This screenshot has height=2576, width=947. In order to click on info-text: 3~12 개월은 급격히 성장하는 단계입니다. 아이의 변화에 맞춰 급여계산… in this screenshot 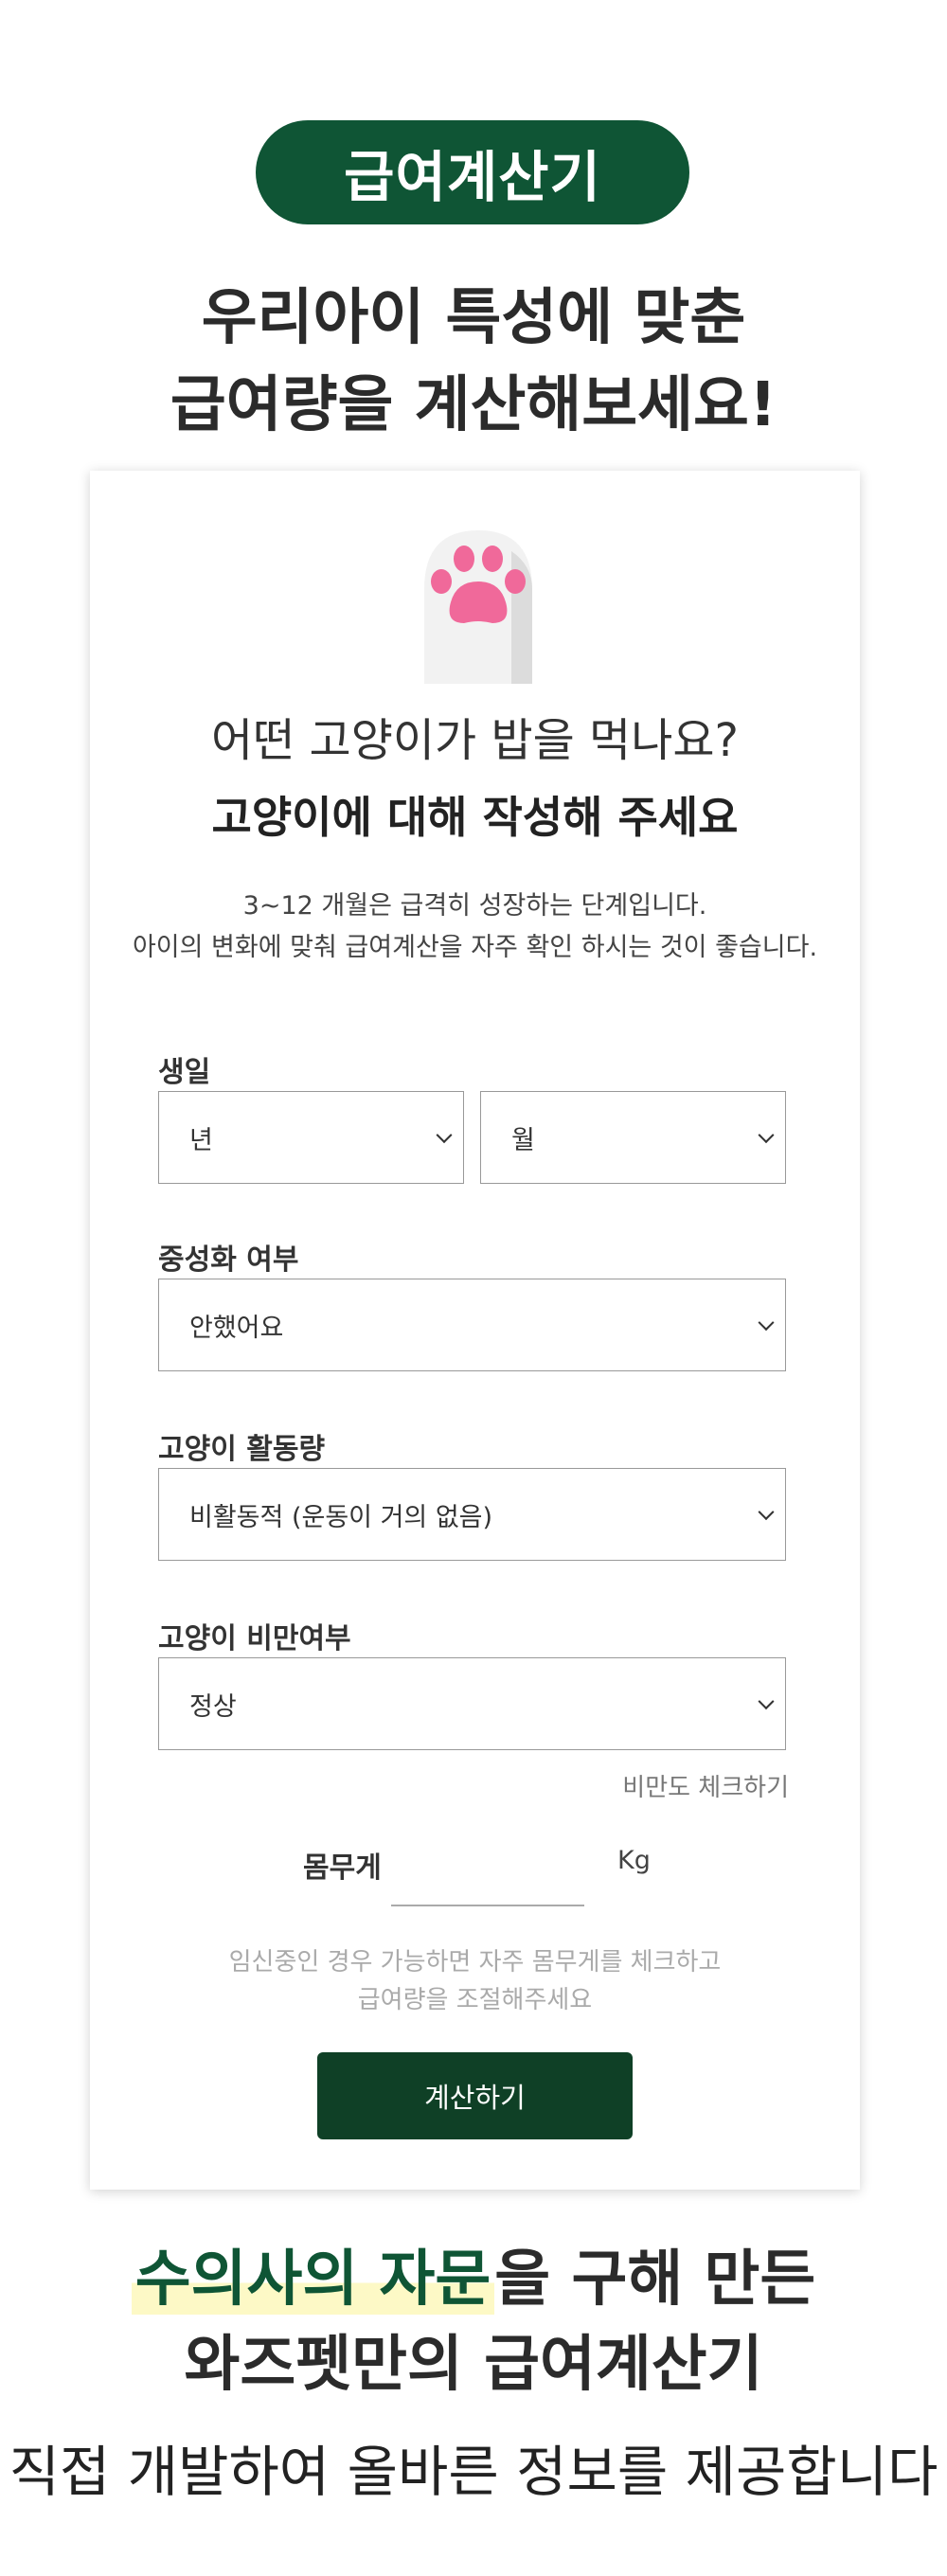, I will do `click(475, 927)`.